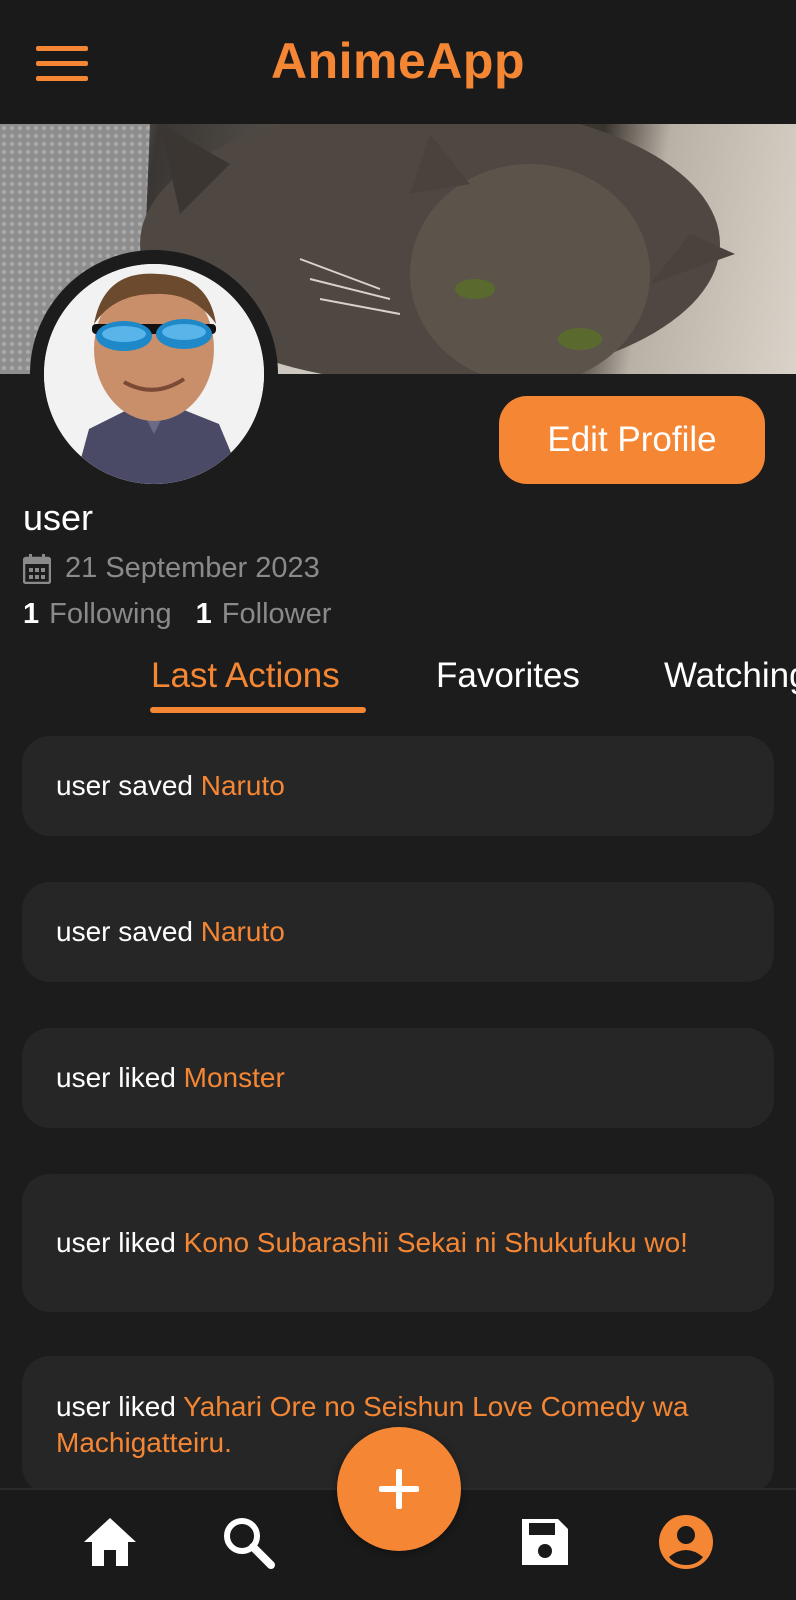  What do you see at coordinates (730, 676) in the screenshot?
I see `tab-watching: Watching` at bounding box center [730, 676].